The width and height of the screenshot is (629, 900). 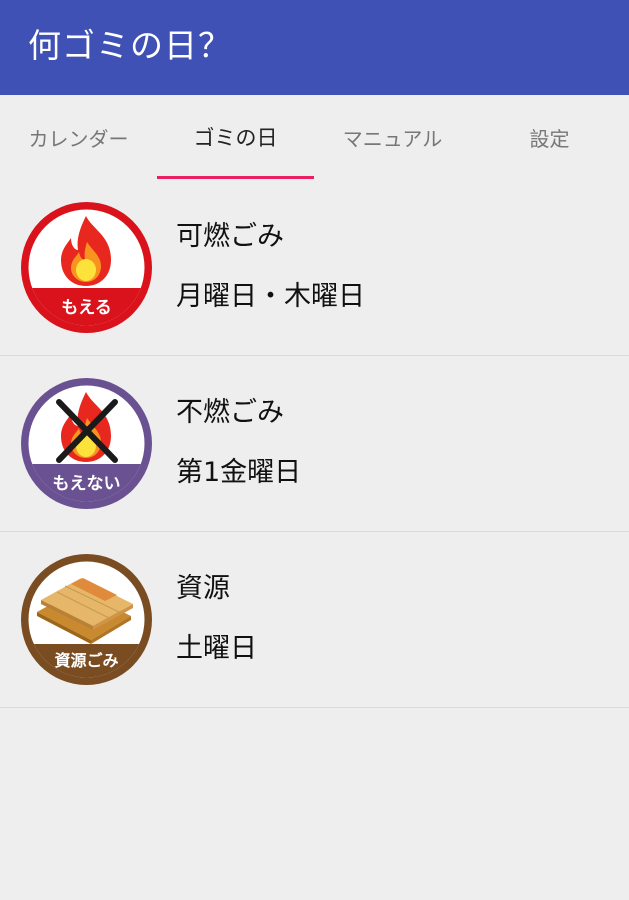 I want to click on non-burnable-crossed-fire-icon: もえない, so click(x=86, y=443).